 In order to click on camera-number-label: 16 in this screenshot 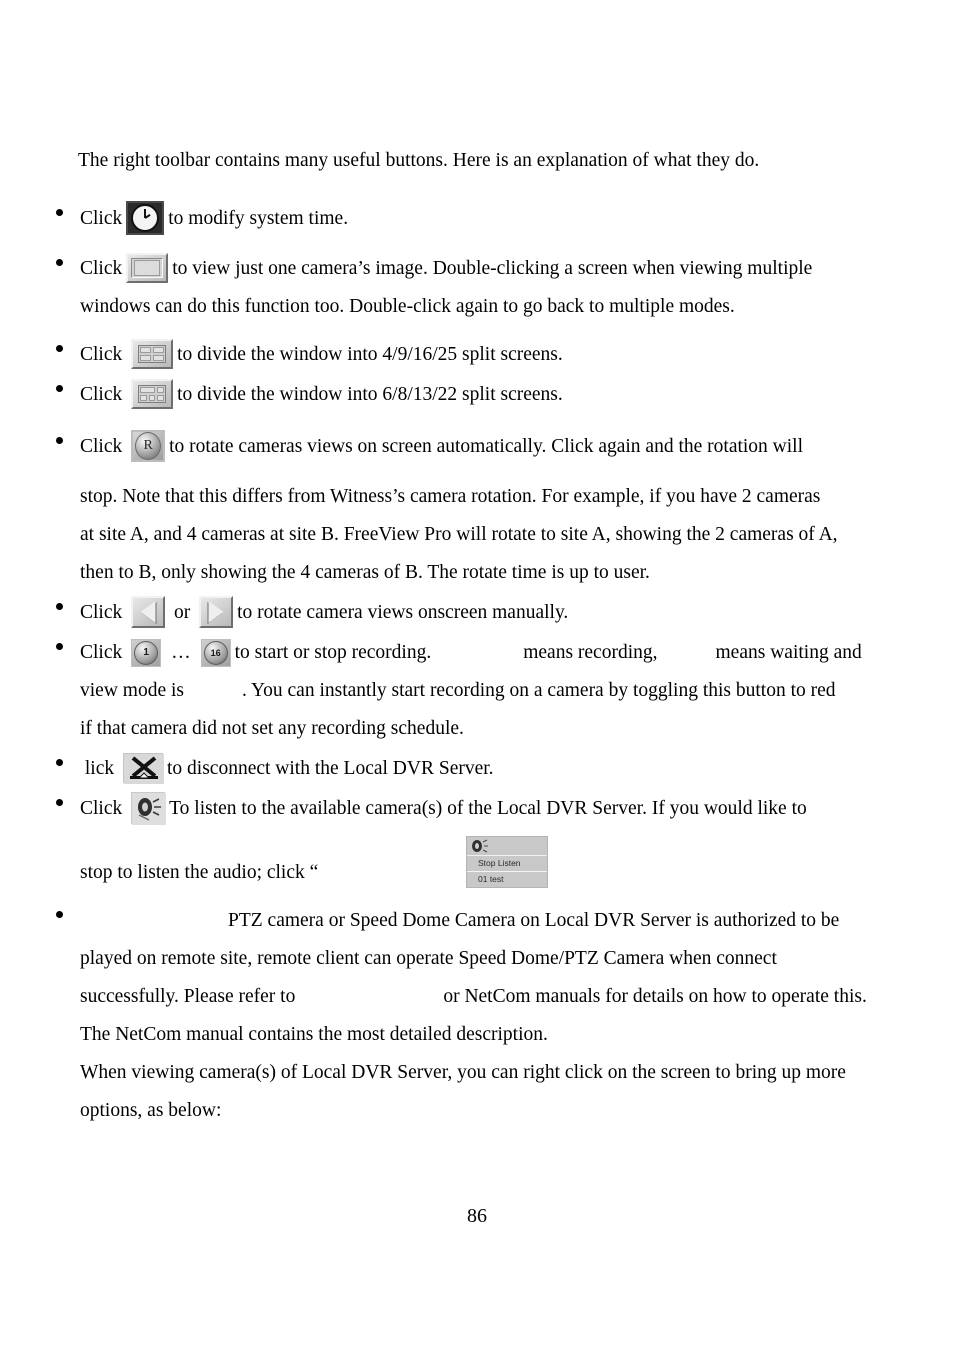, I will do `click(215, 653)`.